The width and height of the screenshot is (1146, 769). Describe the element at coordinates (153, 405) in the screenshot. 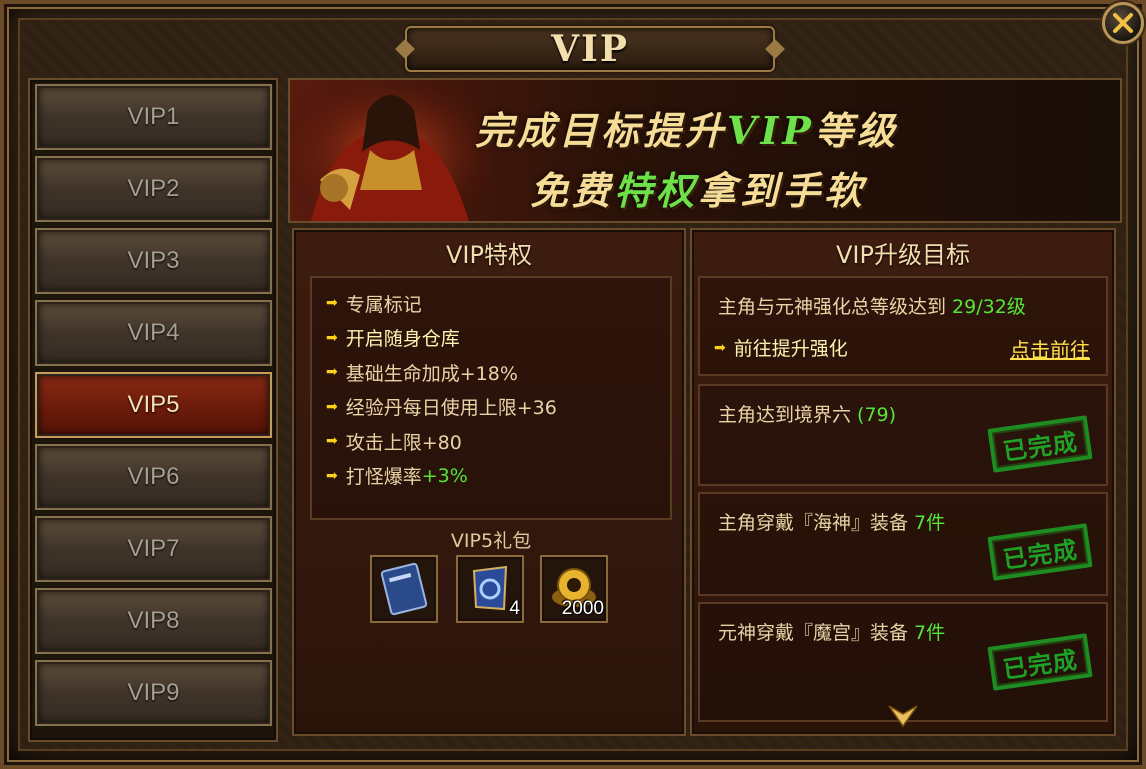

I see `vip-tab-5: VIP5` at that location.